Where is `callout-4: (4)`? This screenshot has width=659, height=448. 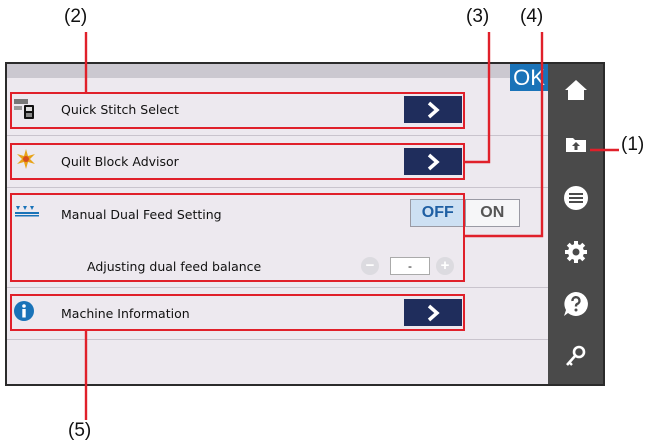 callout-4: (4) is located at coordinates (532, 16).